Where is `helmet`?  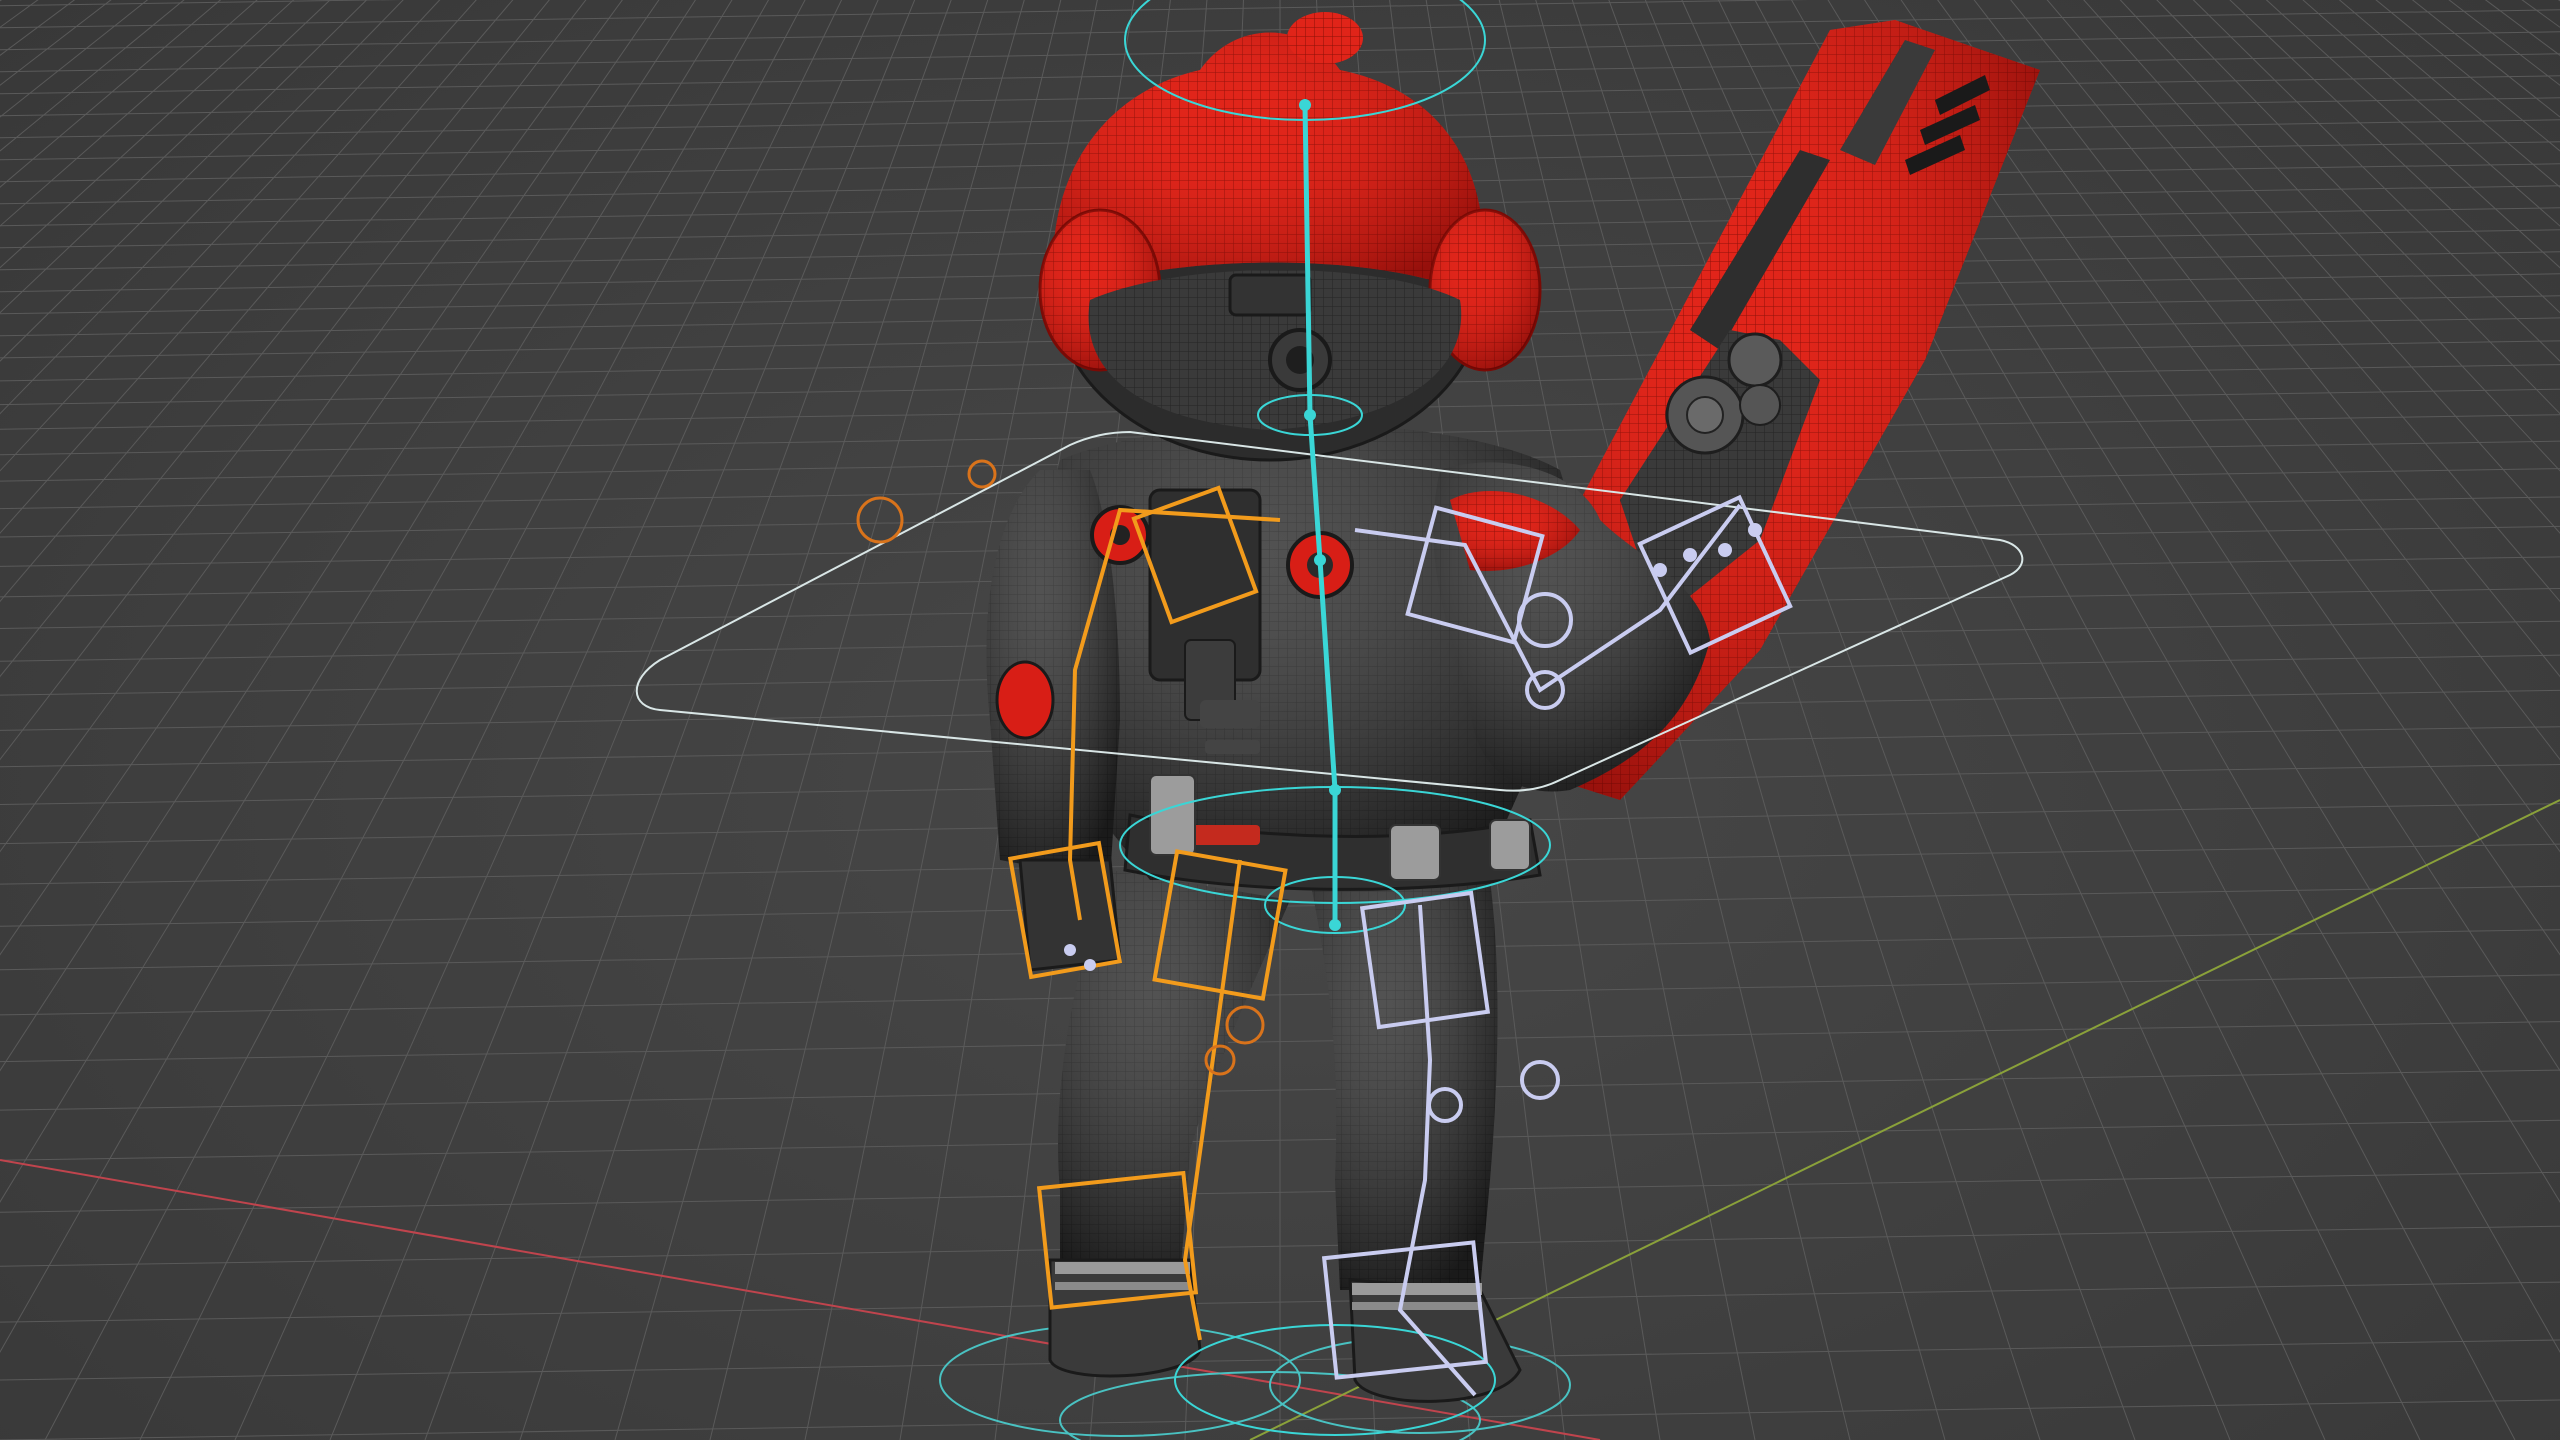
helmet is located at coordinates (1290, 237).